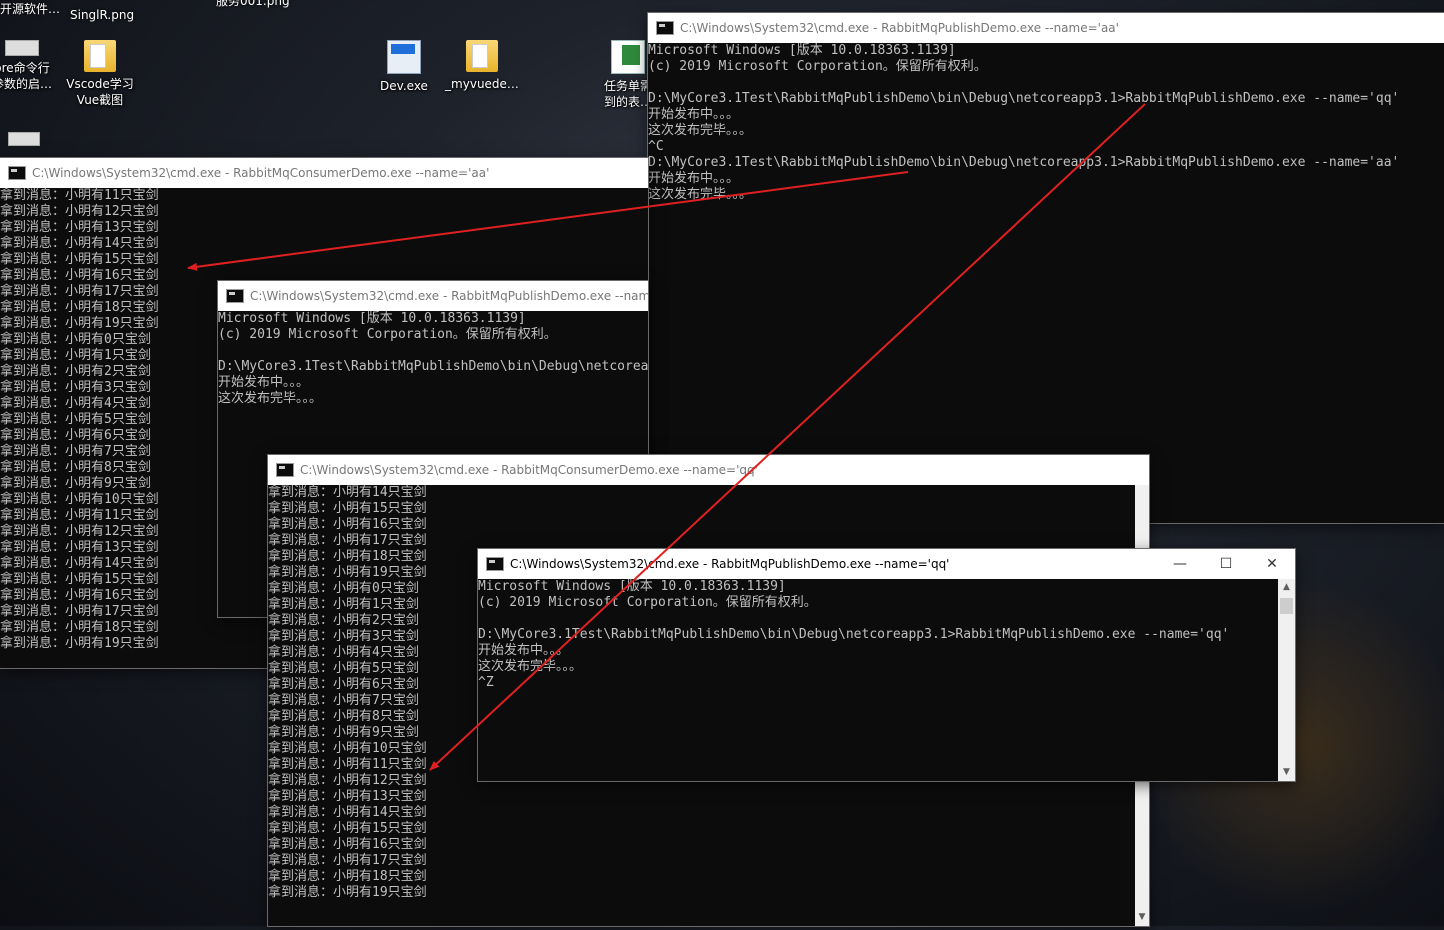 This screenshot has height=930, width=1444. What do you see at coordinates (656, 146) in the screenshot?
I see `console-line: ^C` at bounding box center [656, 146].